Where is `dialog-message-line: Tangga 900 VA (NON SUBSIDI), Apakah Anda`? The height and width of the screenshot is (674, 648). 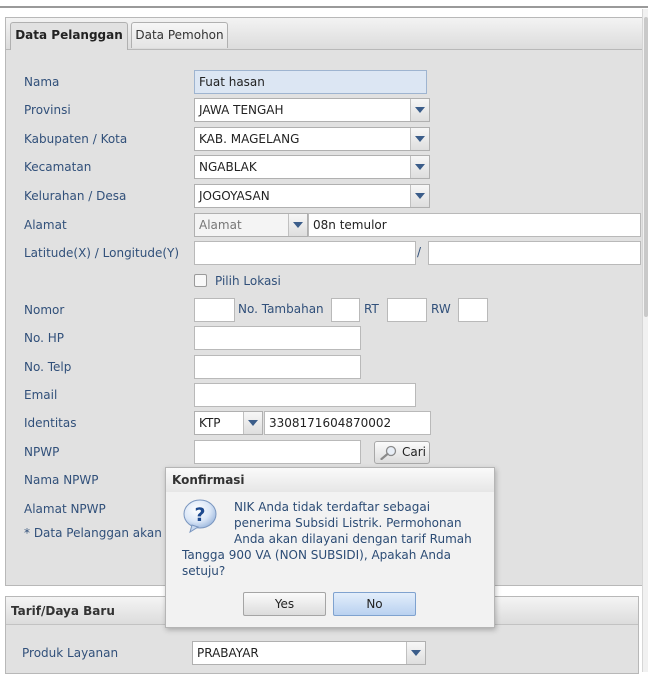
dialog-message-line: Tangga 900 VA (NON SUBSIDI), Apakah Anda is located at coordinates (316, 555).